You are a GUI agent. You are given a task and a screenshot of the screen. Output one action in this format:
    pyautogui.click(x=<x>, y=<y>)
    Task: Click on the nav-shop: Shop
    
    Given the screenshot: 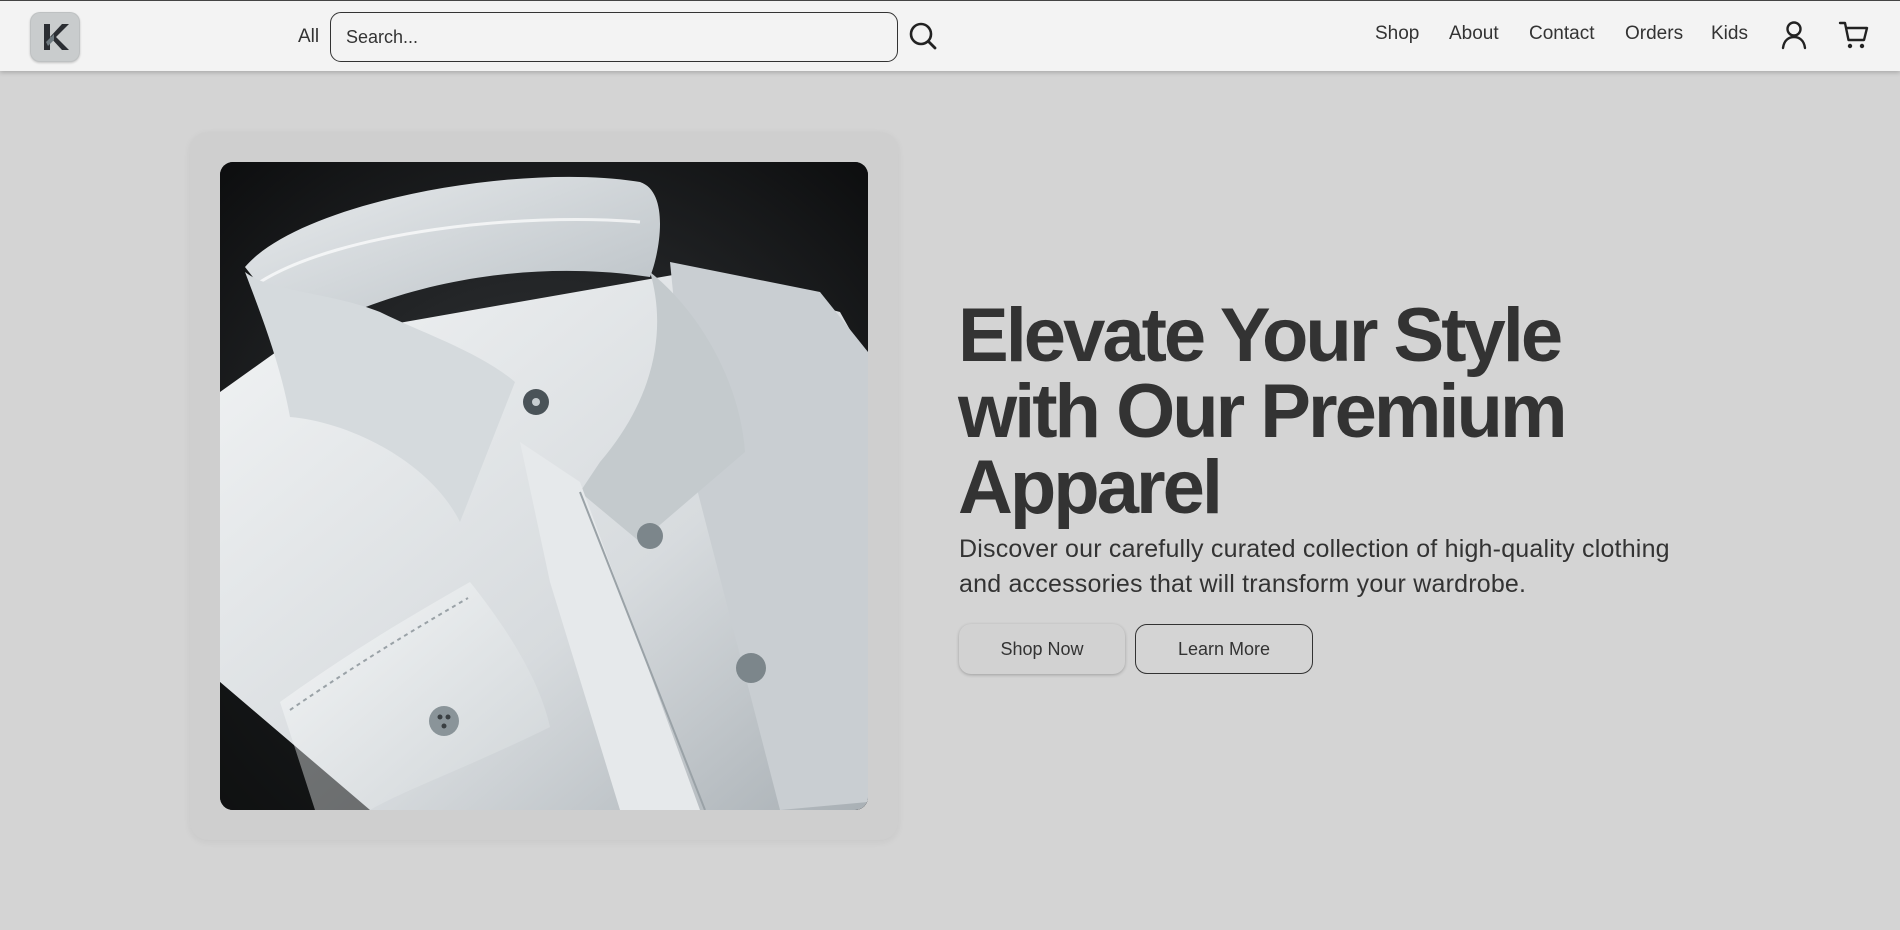 What is the action you would take?
    pyautogui.click(x=1397, y=34)
    